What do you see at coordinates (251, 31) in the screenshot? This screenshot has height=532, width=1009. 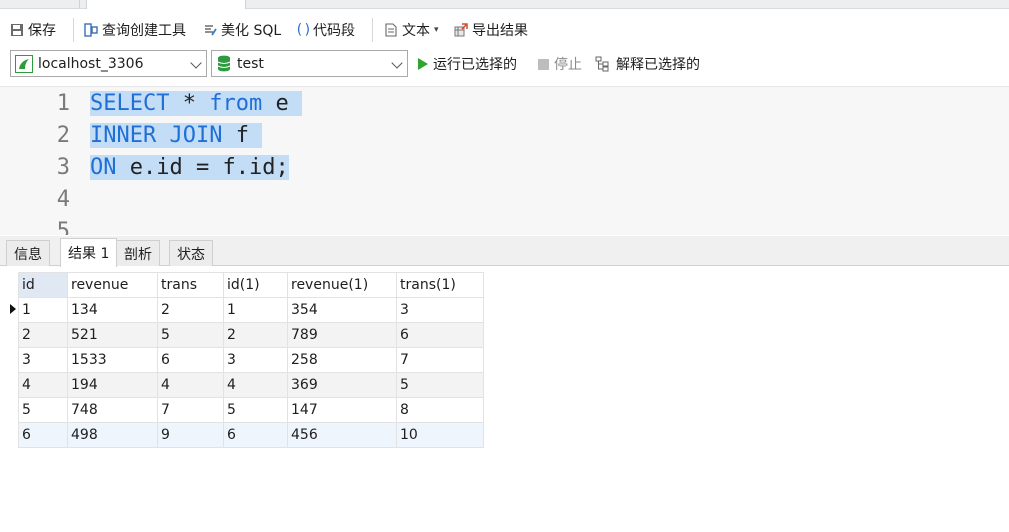 I see `beautify-sql-label: 美化 SQL` at bounding box center [251, 31].